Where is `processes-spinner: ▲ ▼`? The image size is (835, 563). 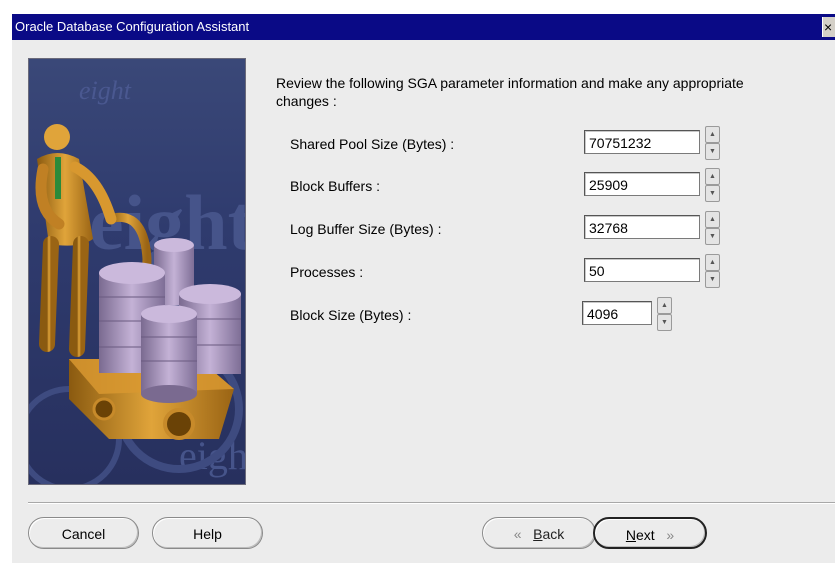
processes-spinner: ▲ ▼ is located at coordinates (712, 271).